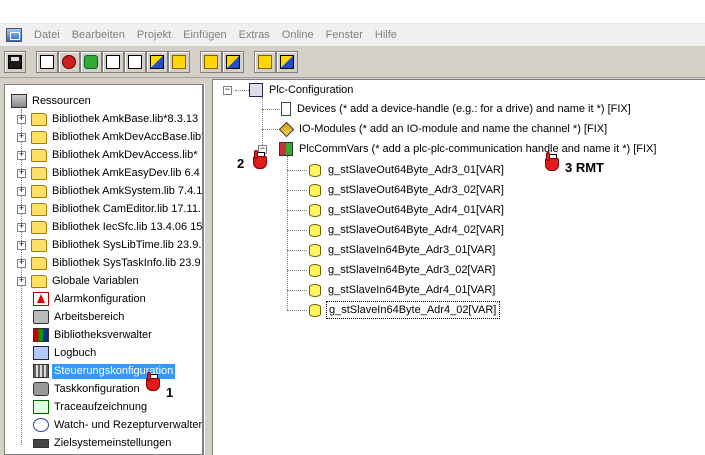 This screenshot has width=705, height=455. What do you see at coordinates (116, 227) in the screenshot?
I see `tree-item-iecsfc: Bibliothek IecSfc.lib 13.4.06 15` at bounding box center [116, 227].